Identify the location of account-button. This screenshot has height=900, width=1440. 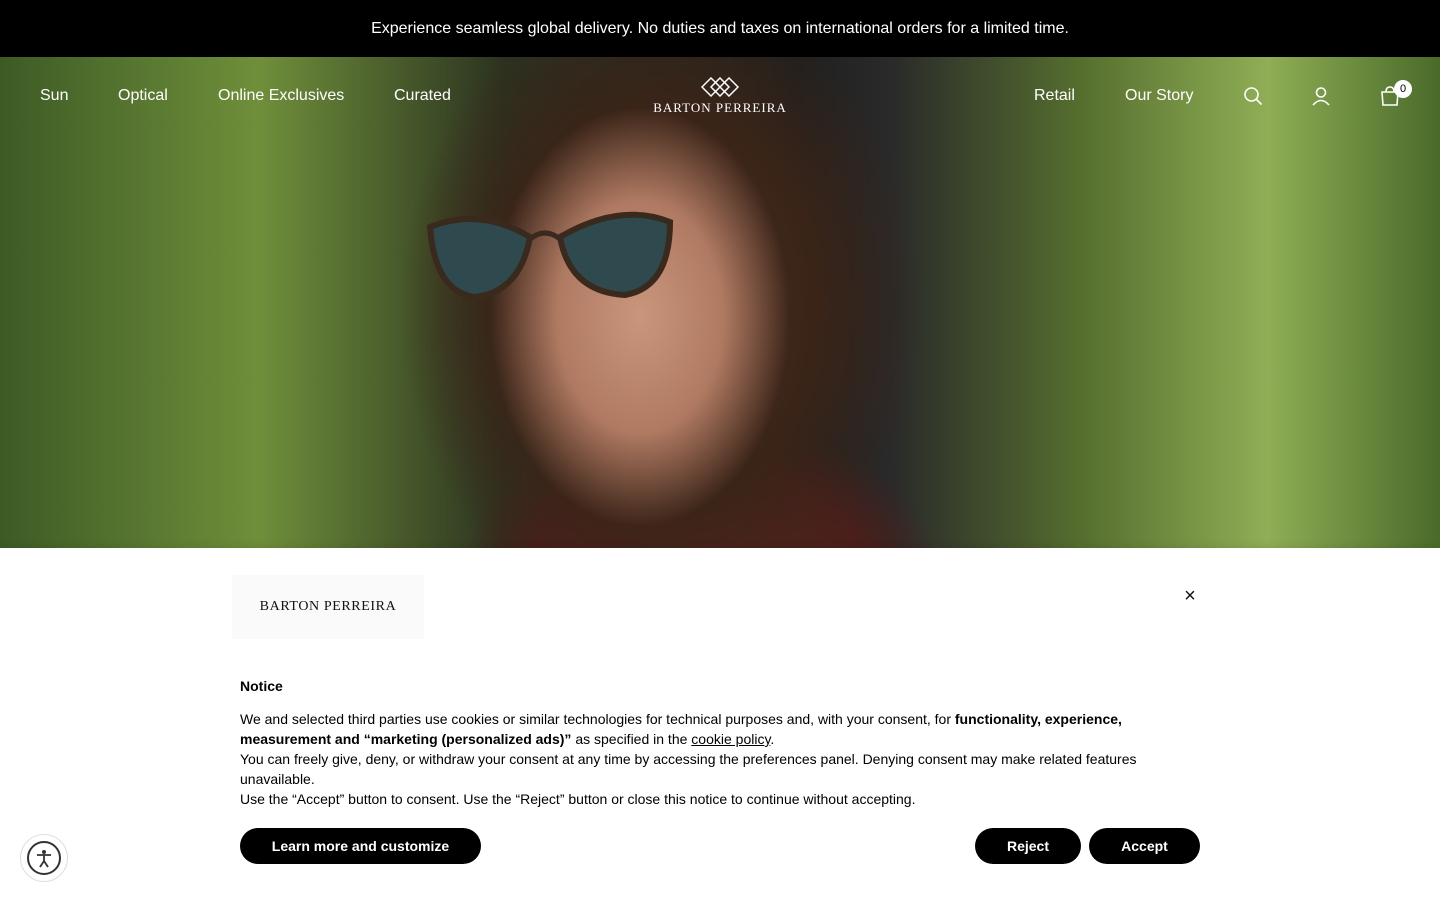
(1321, 96).